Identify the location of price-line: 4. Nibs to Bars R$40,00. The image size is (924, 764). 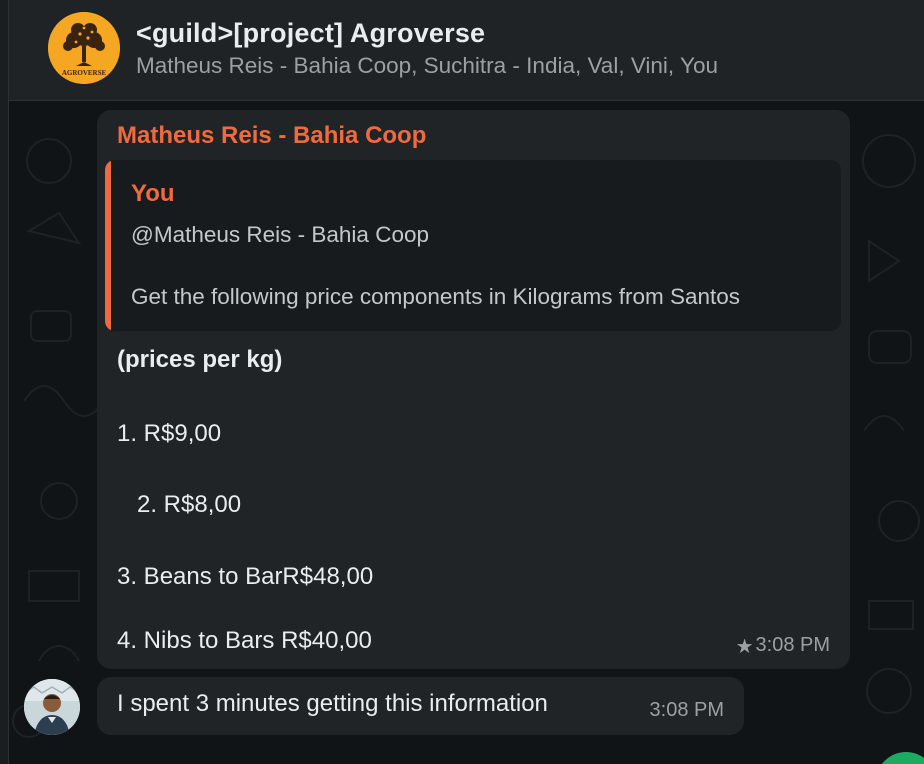
(244, 640).